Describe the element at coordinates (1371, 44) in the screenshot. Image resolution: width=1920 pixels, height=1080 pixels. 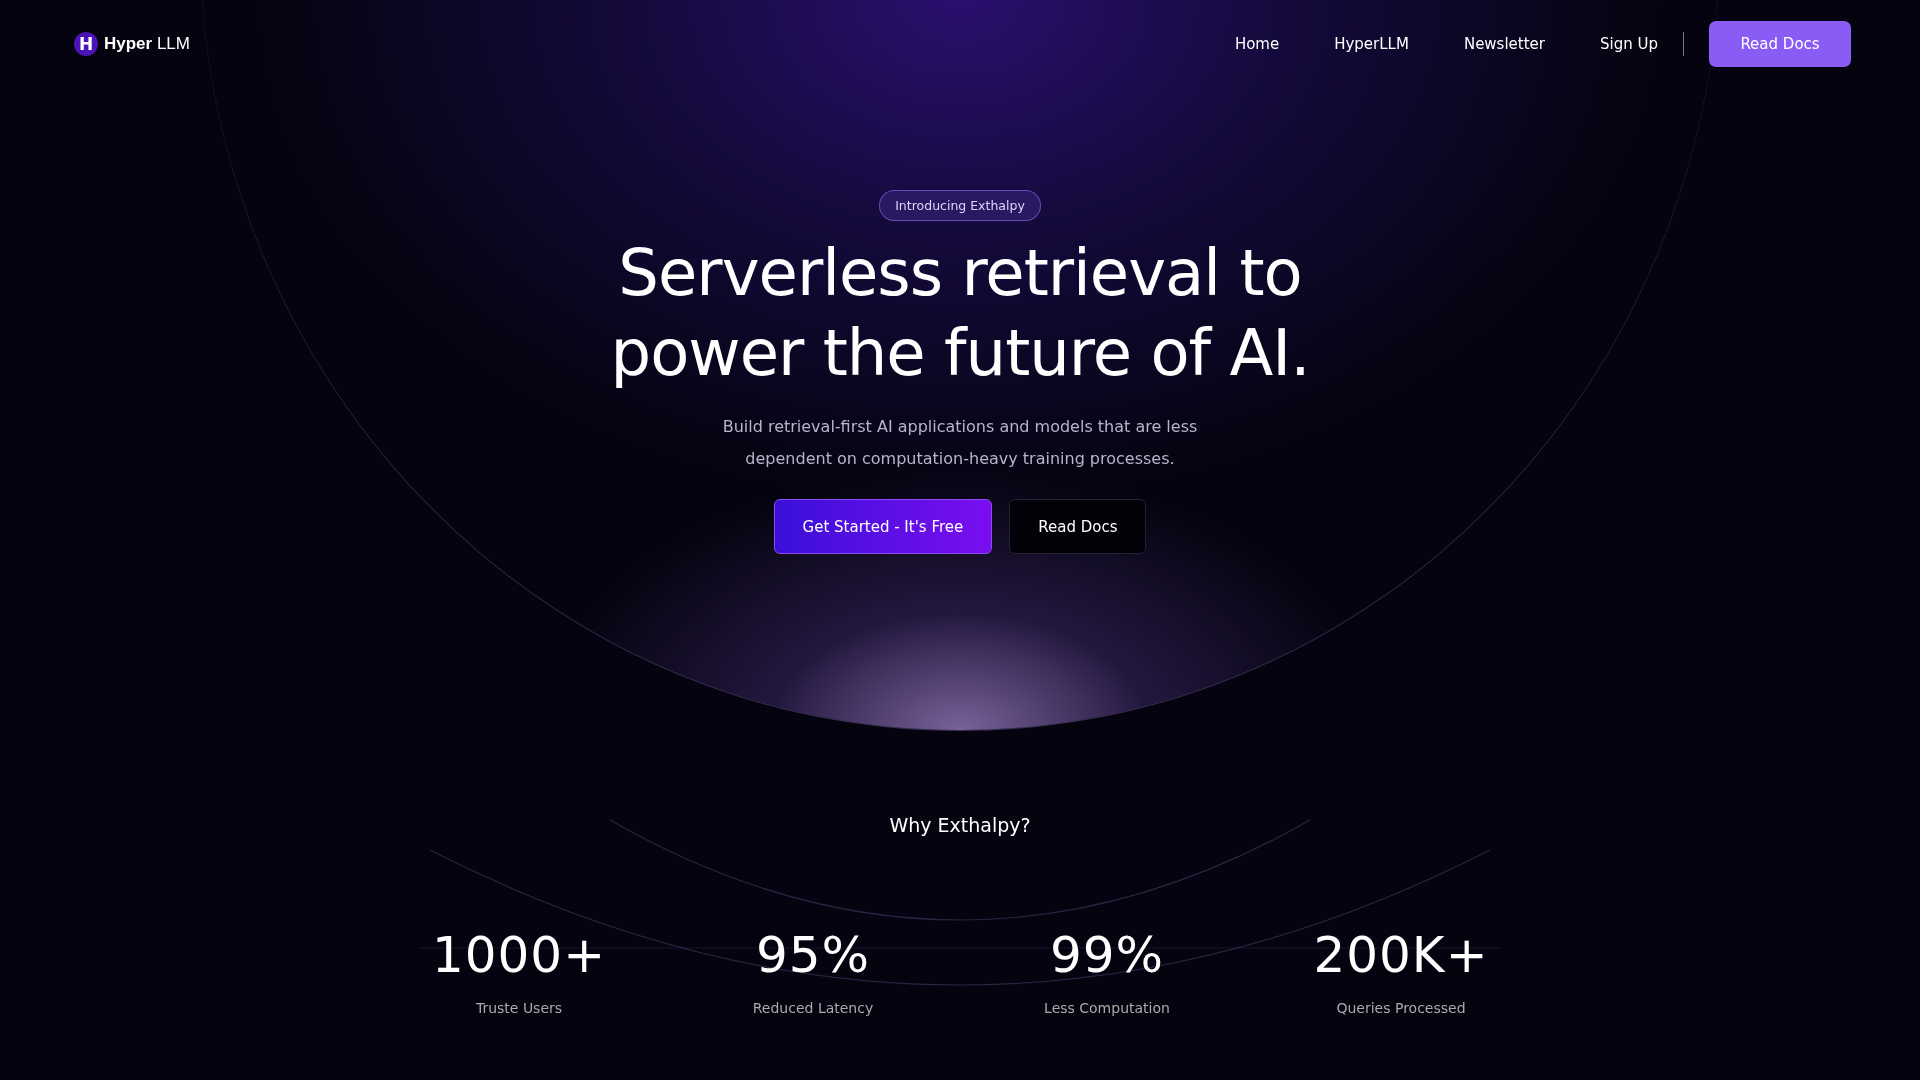
I see `nav-link: HyperLLM` at that location.